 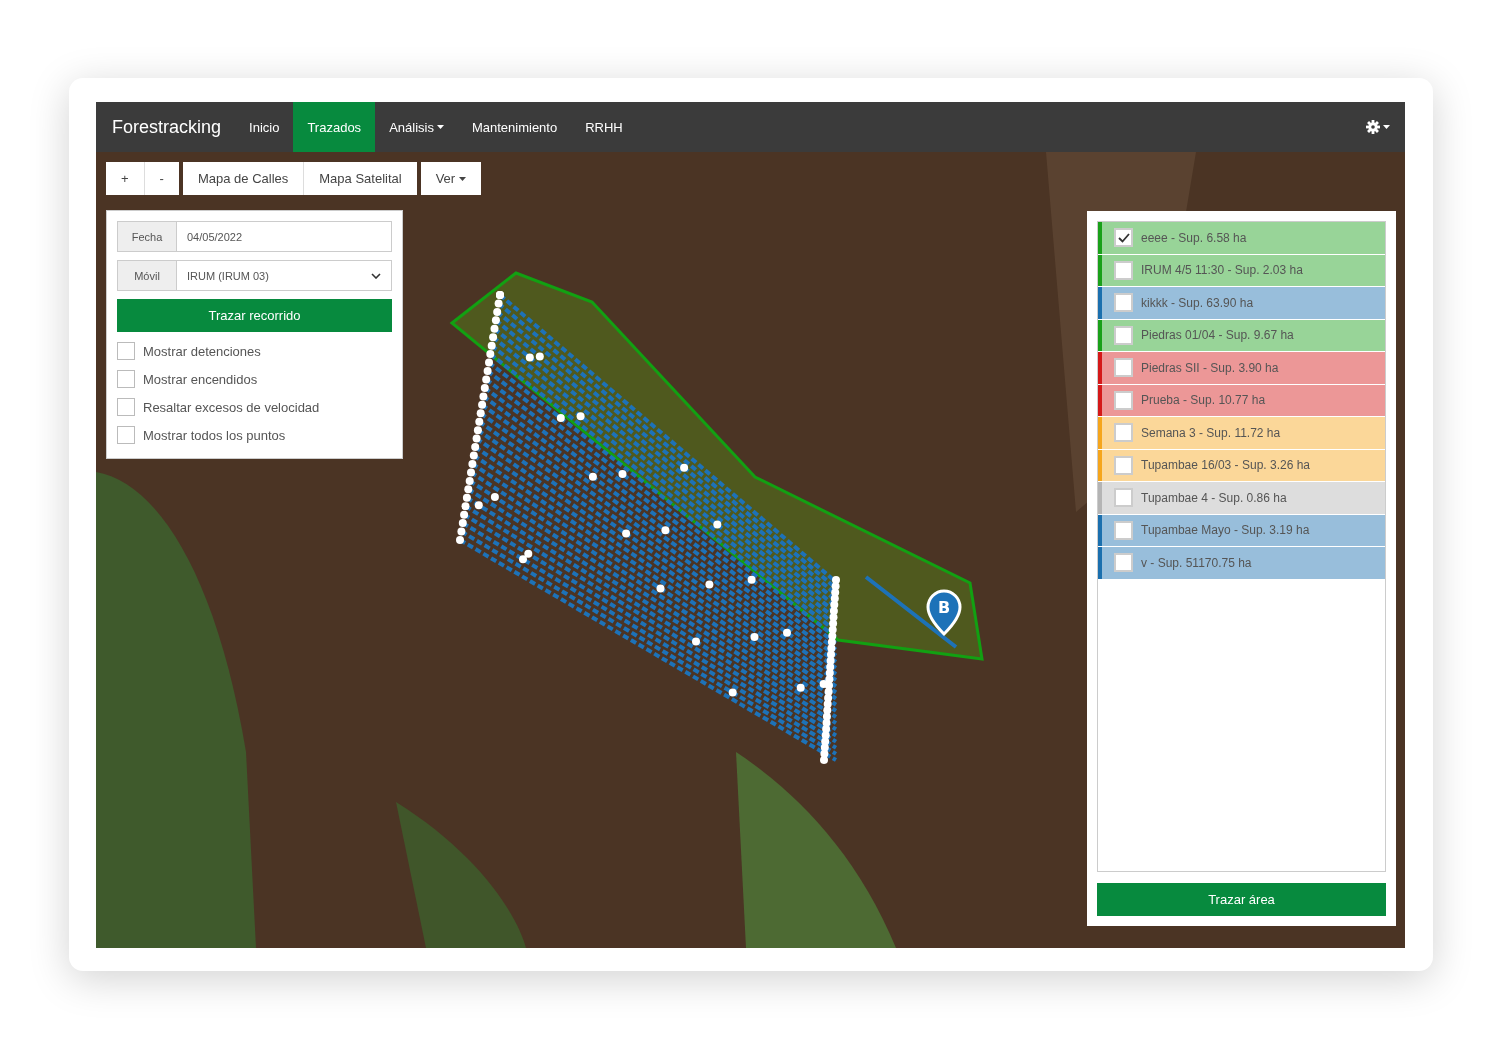 I want to click on option-label: Resaltar excesos de velocidad, so click(x=231, y=407).